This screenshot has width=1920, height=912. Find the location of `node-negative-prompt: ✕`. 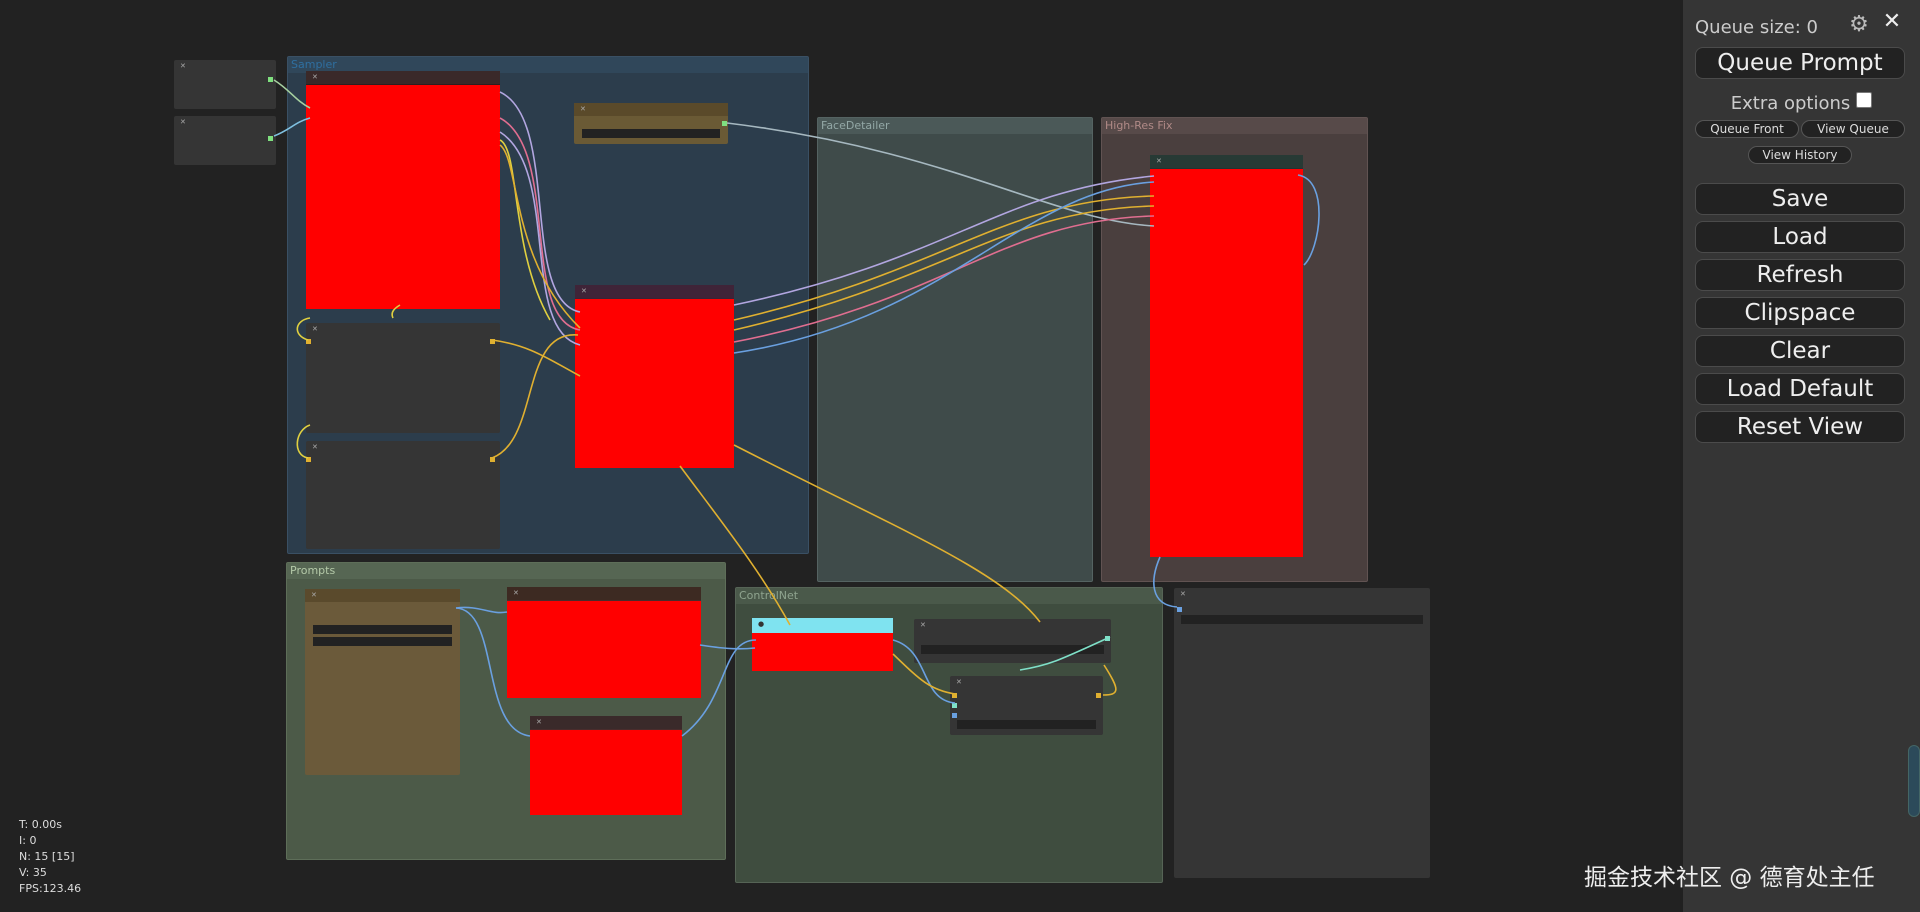

node-negative-prompt: ✕ is located at coordinates (606, 765).